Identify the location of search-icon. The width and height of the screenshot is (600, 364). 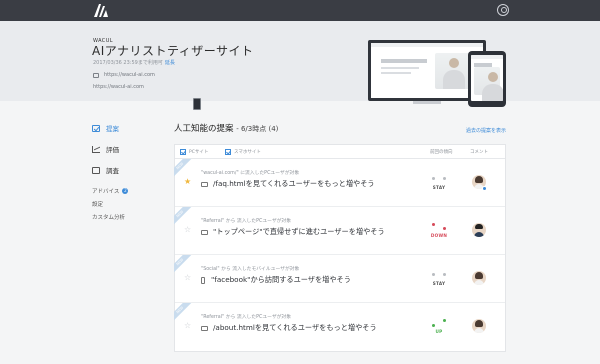
(96, 170).